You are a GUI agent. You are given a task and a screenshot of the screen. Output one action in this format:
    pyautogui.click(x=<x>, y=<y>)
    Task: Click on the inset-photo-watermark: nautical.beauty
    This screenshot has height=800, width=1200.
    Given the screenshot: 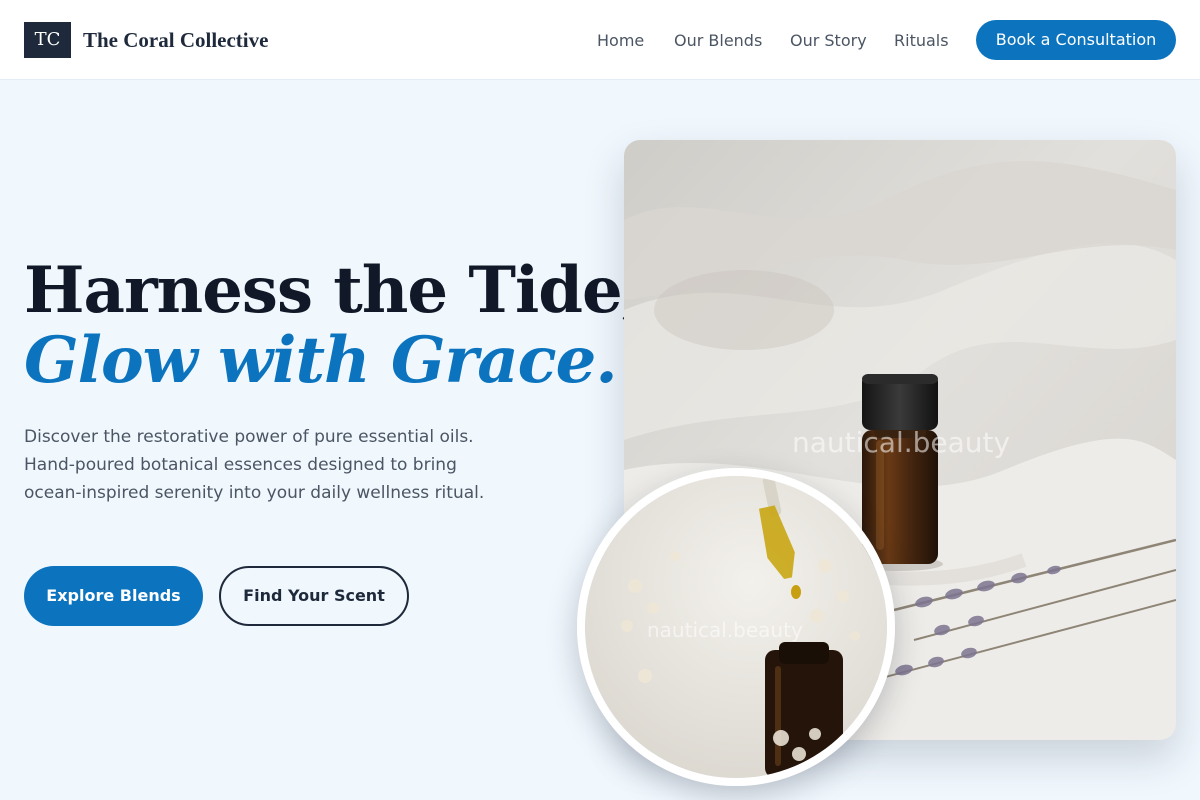 What is the action you would take?
    pyautogui.click(x=725, y=630)
    